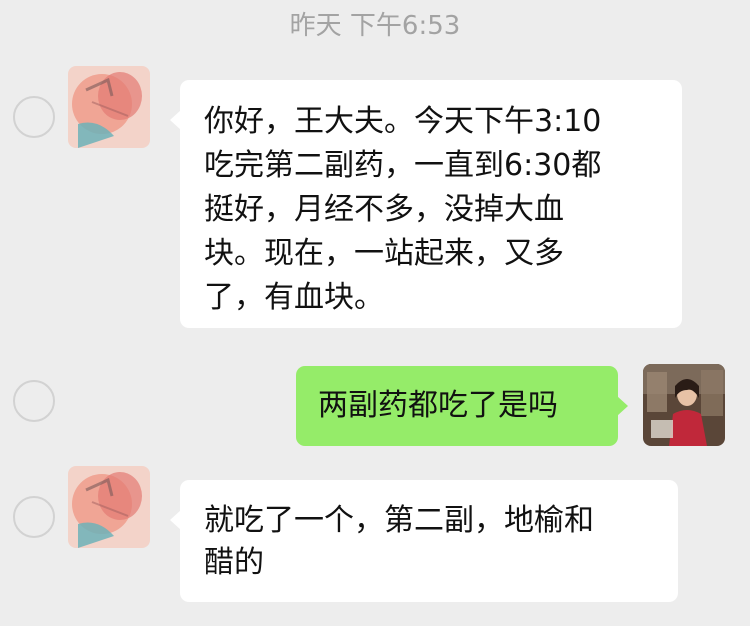 The width and height of the screenshot is (750, 626). Describe the element at coordinates (384, 209) in the screenshot. I see `message-line: 挺好，月经不多，没掉大血` at that location.